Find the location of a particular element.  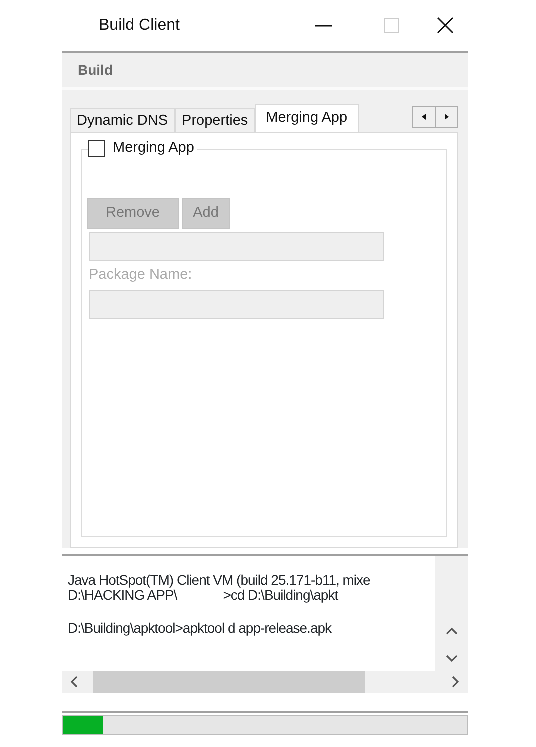

right-arrow-icon is located at coordinates (446, 117).